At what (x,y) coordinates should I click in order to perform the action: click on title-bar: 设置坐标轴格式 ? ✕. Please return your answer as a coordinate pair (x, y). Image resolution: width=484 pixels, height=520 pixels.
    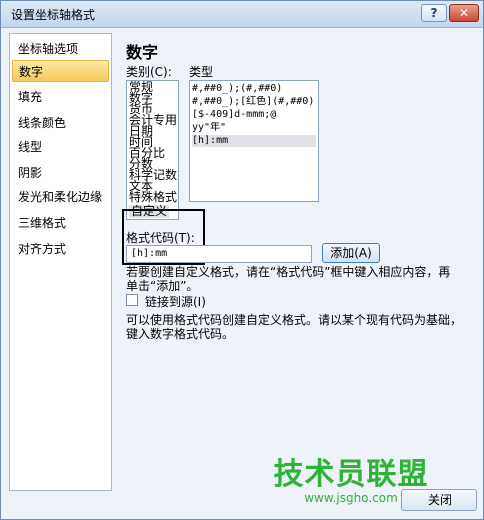
    Looking at the image, I should click on (242, 14).